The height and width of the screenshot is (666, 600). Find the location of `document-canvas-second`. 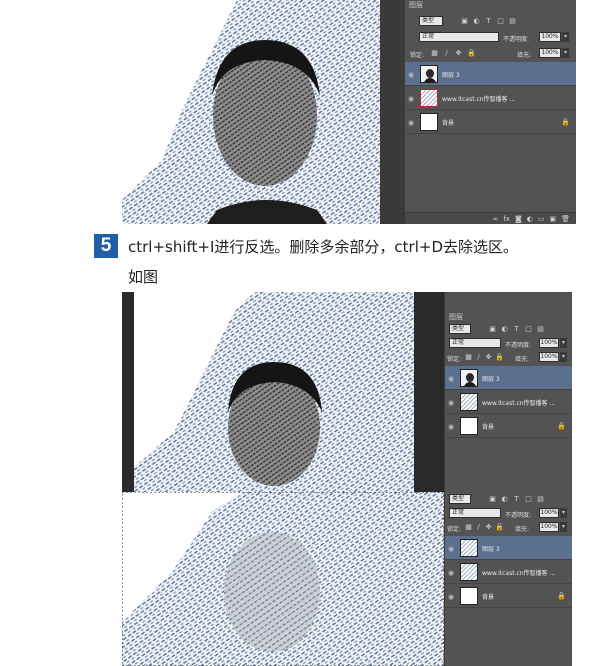

document-canvas-second is located at coordinates (283, 579).